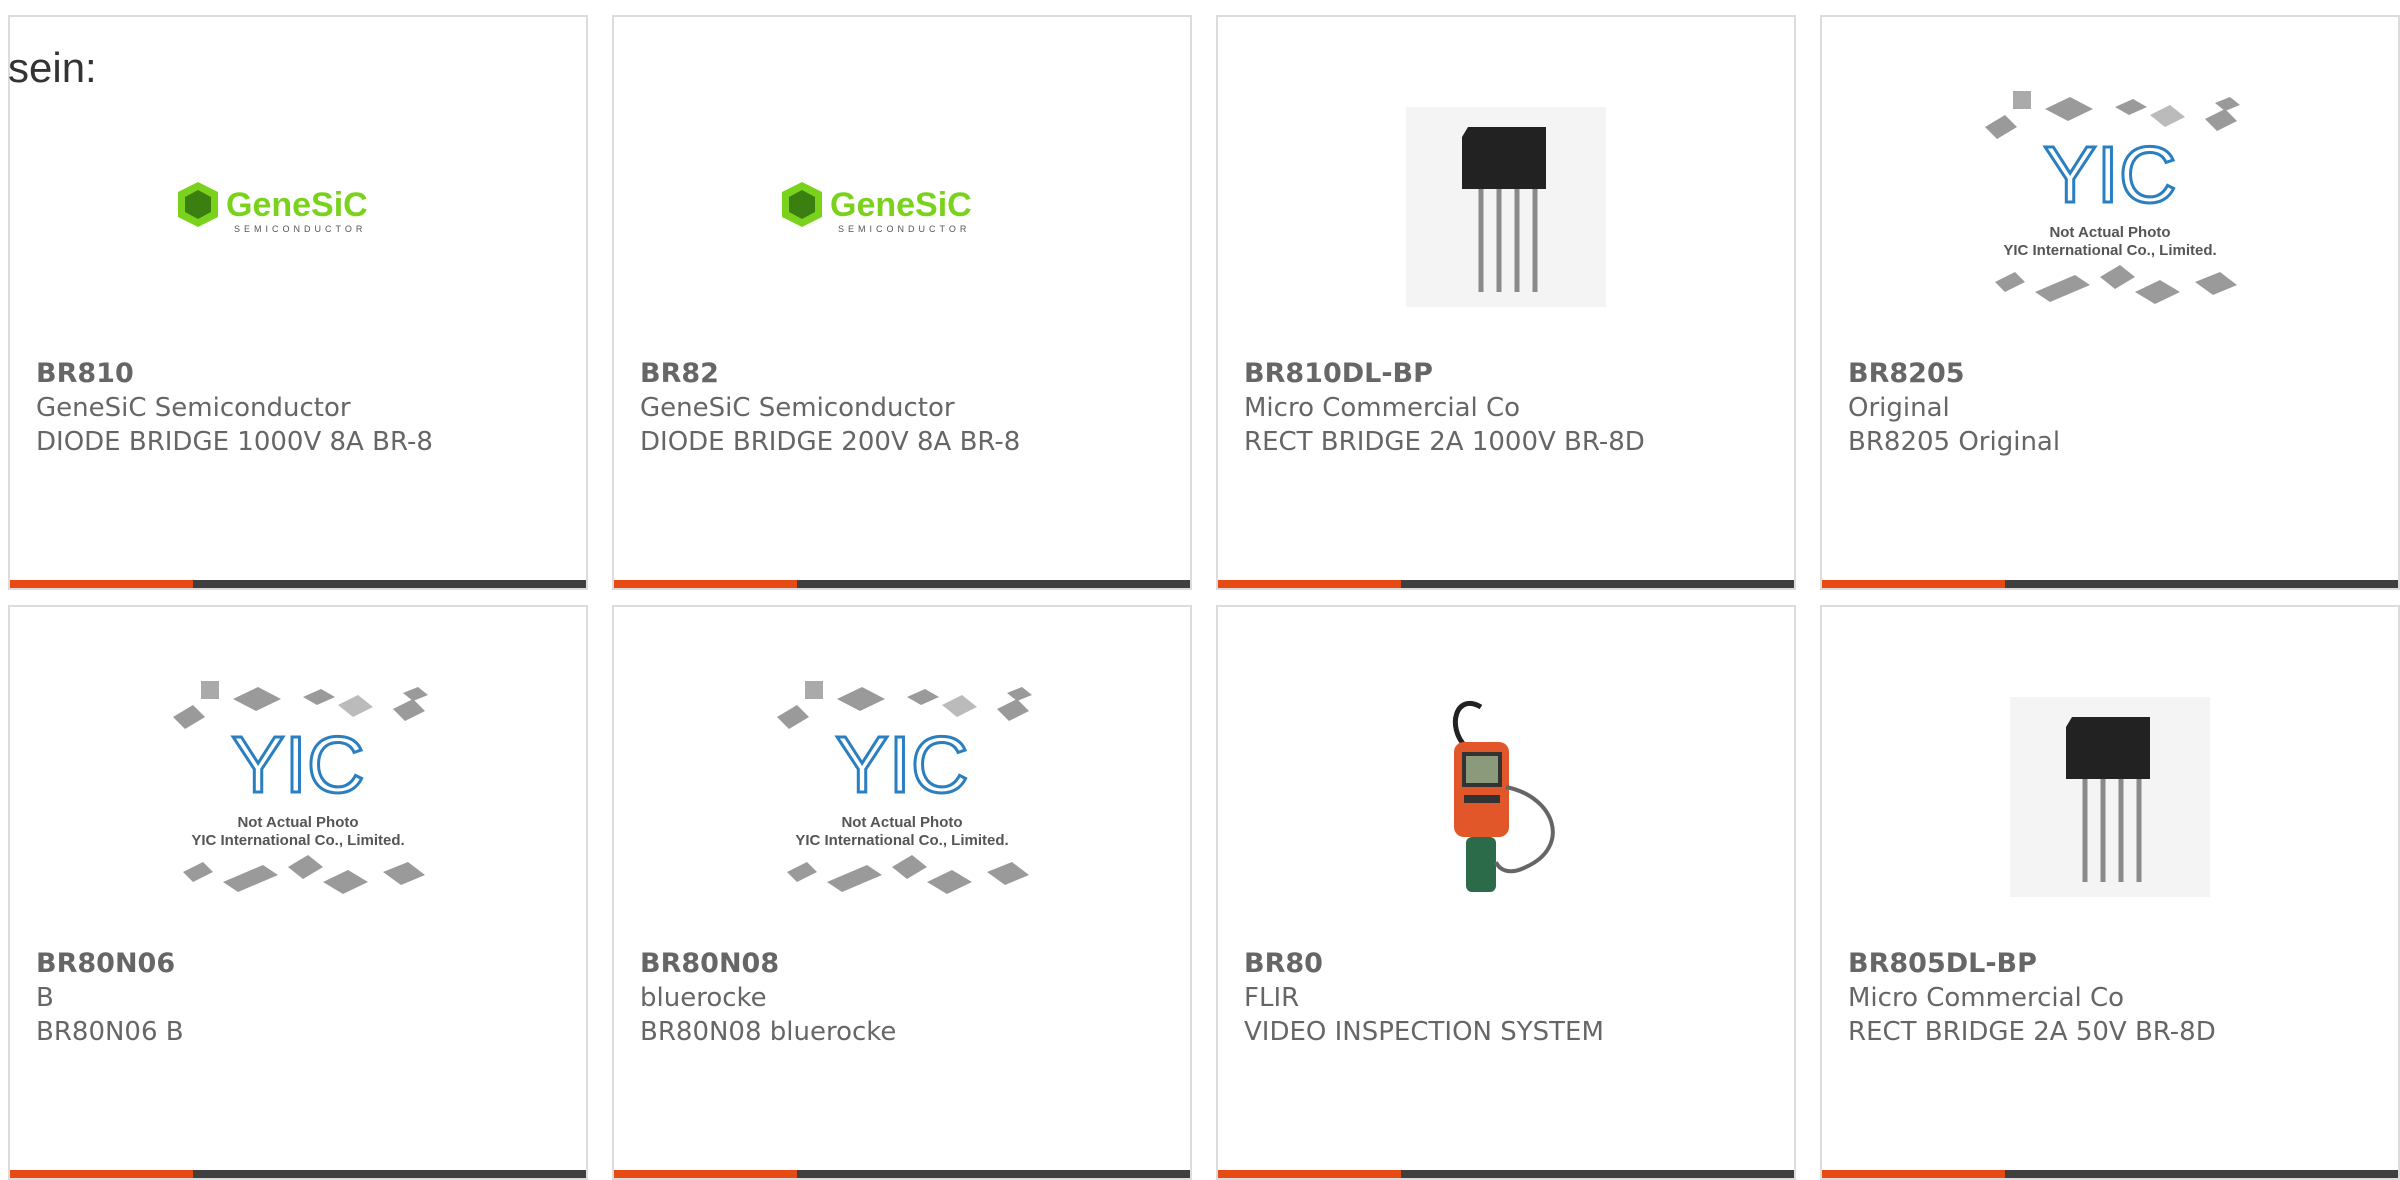 The image size is (2400, 1180). Describe the element at coordinates (1954, 442) in the screenshot. I see `description: BR8205 Original` at that location.